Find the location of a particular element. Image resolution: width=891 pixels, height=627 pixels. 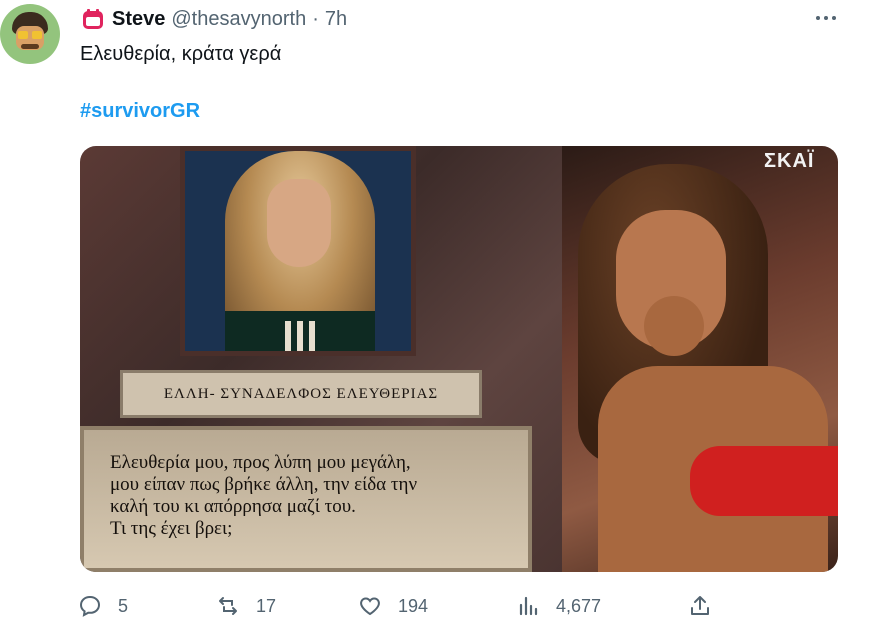

portrait-photo is located at coordinates (298, 251).